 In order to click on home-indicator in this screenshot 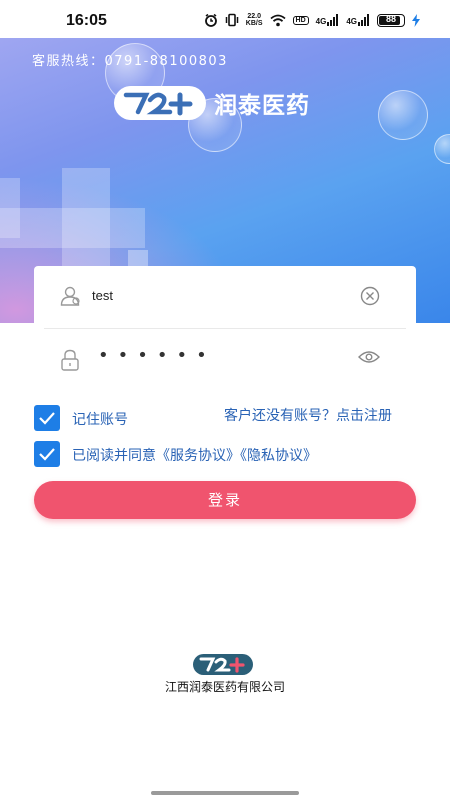, I will do `click(225, 793)`.